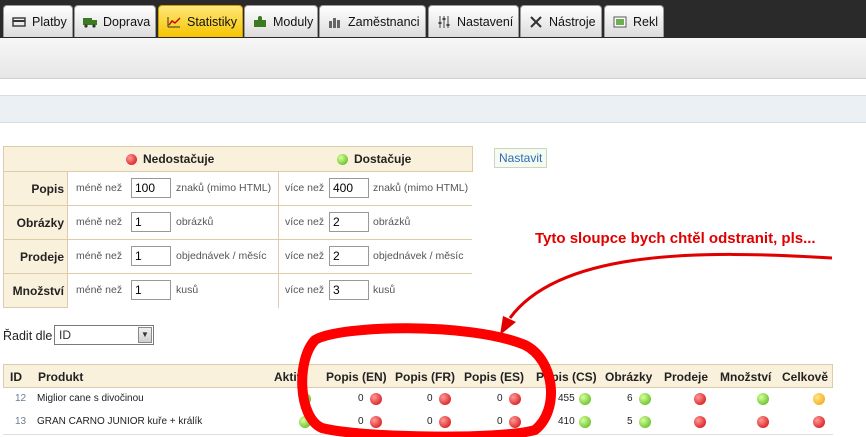 This screenshot has height=437, width=866. I want to click on unit-label: znaků (mimo HTML), so click(421, 188).